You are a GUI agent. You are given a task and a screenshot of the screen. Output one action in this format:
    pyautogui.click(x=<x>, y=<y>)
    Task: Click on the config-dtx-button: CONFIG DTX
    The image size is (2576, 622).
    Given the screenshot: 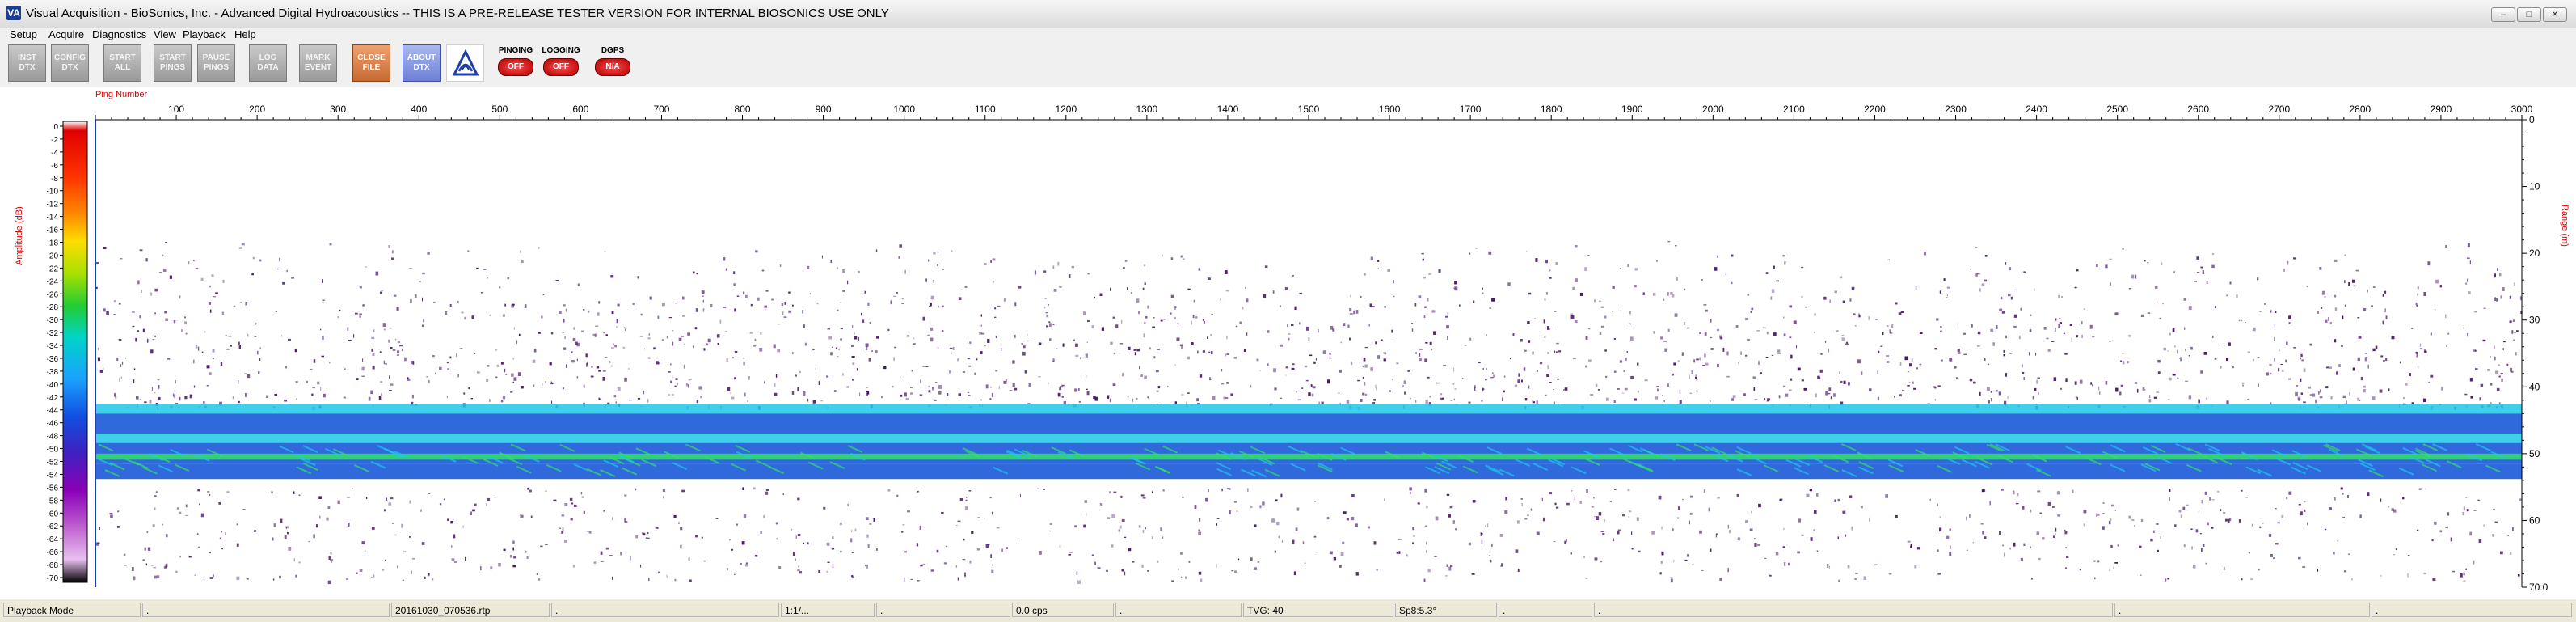 What is the action you would take?
    pyautogui.click(x=70, y=63)
    